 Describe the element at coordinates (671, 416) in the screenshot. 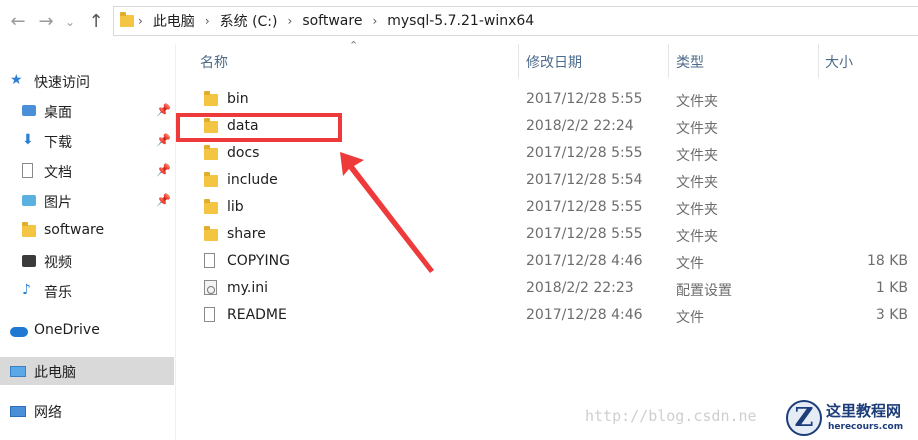

I see `watermark-text: http://blog.csdn.ne` at that location.